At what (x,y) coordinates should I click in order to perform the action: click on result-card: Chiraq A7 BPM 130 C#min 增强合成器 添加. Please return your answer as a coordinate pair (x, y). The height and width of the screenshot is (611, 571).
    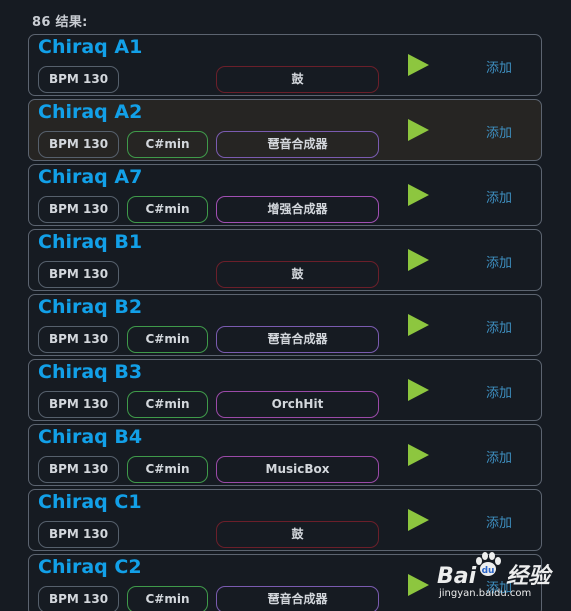
    Looking at the image, I should click on (285, 195).